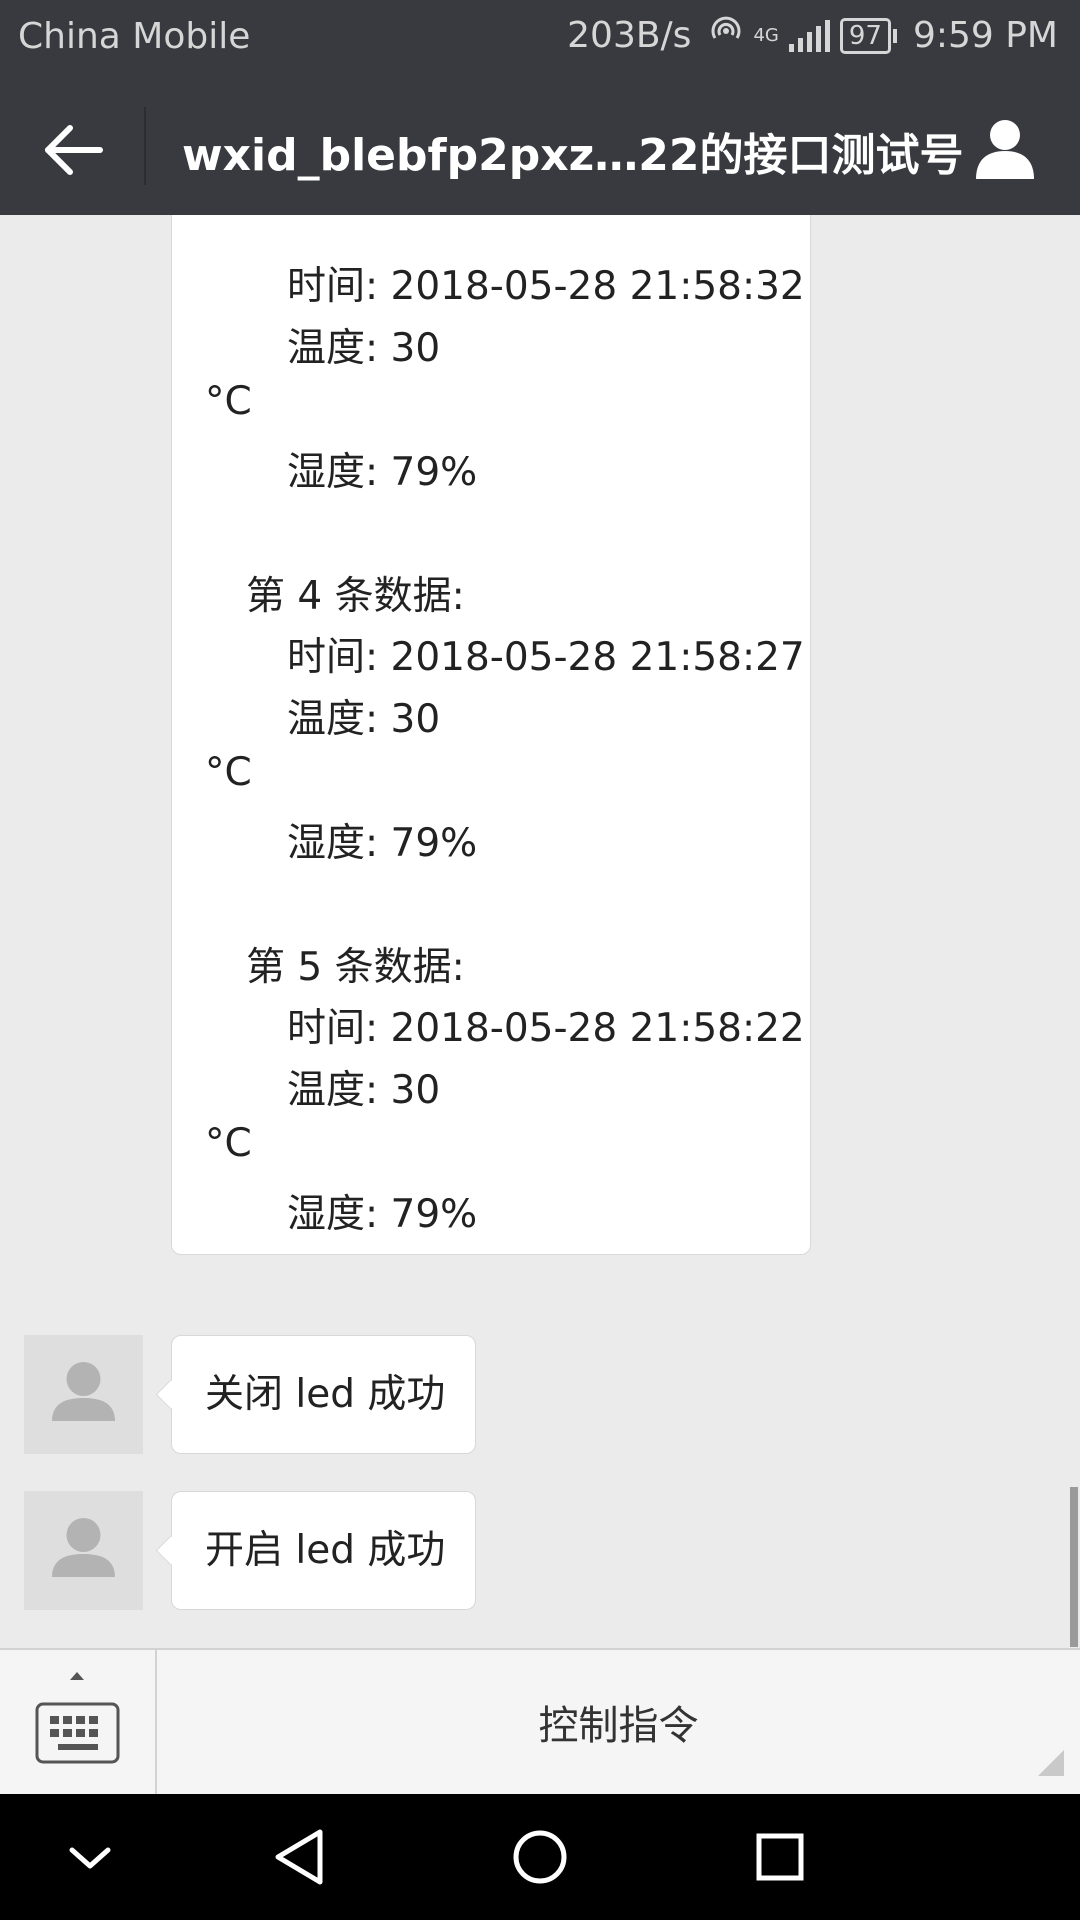  I want to click on message-line: 时间: 2018-05-28 21:58:22, so click(546, 1028).